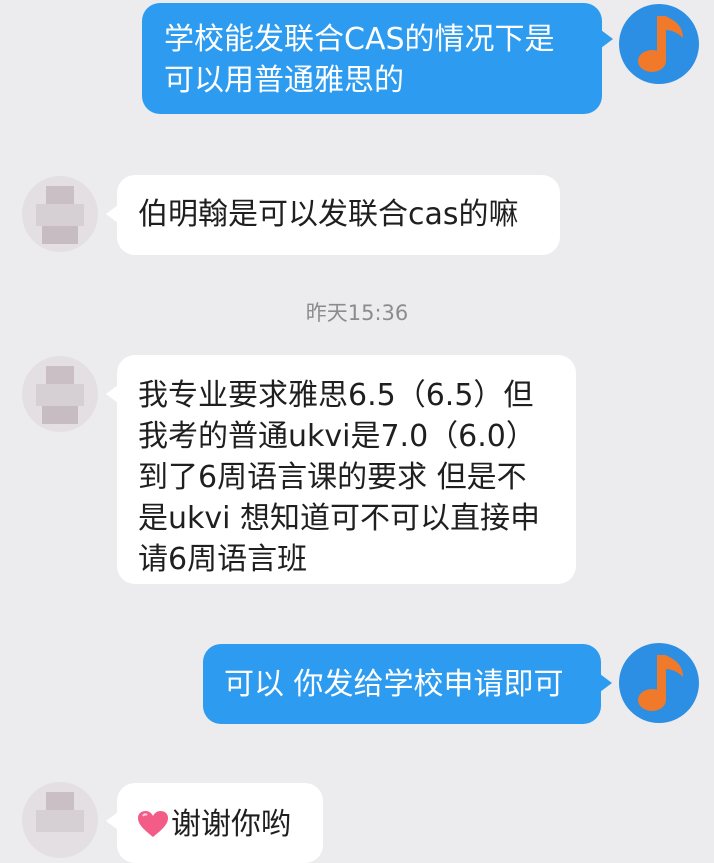 This screenshot has width=714, height=863. I want to click on message-text-line: 请6周语言班, so click(223, 559).